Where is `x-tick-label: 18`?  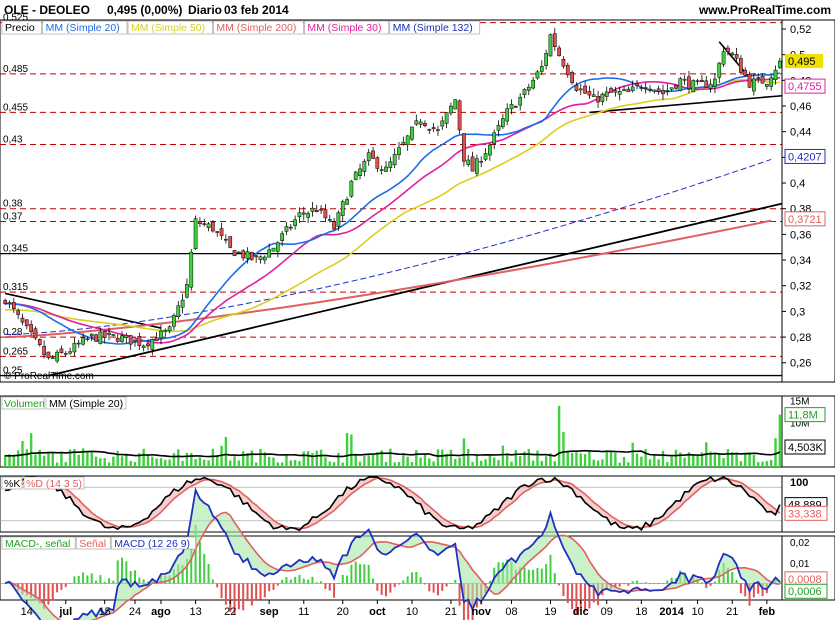 x-tick-label: 18 is located at coordinates (641, 612).